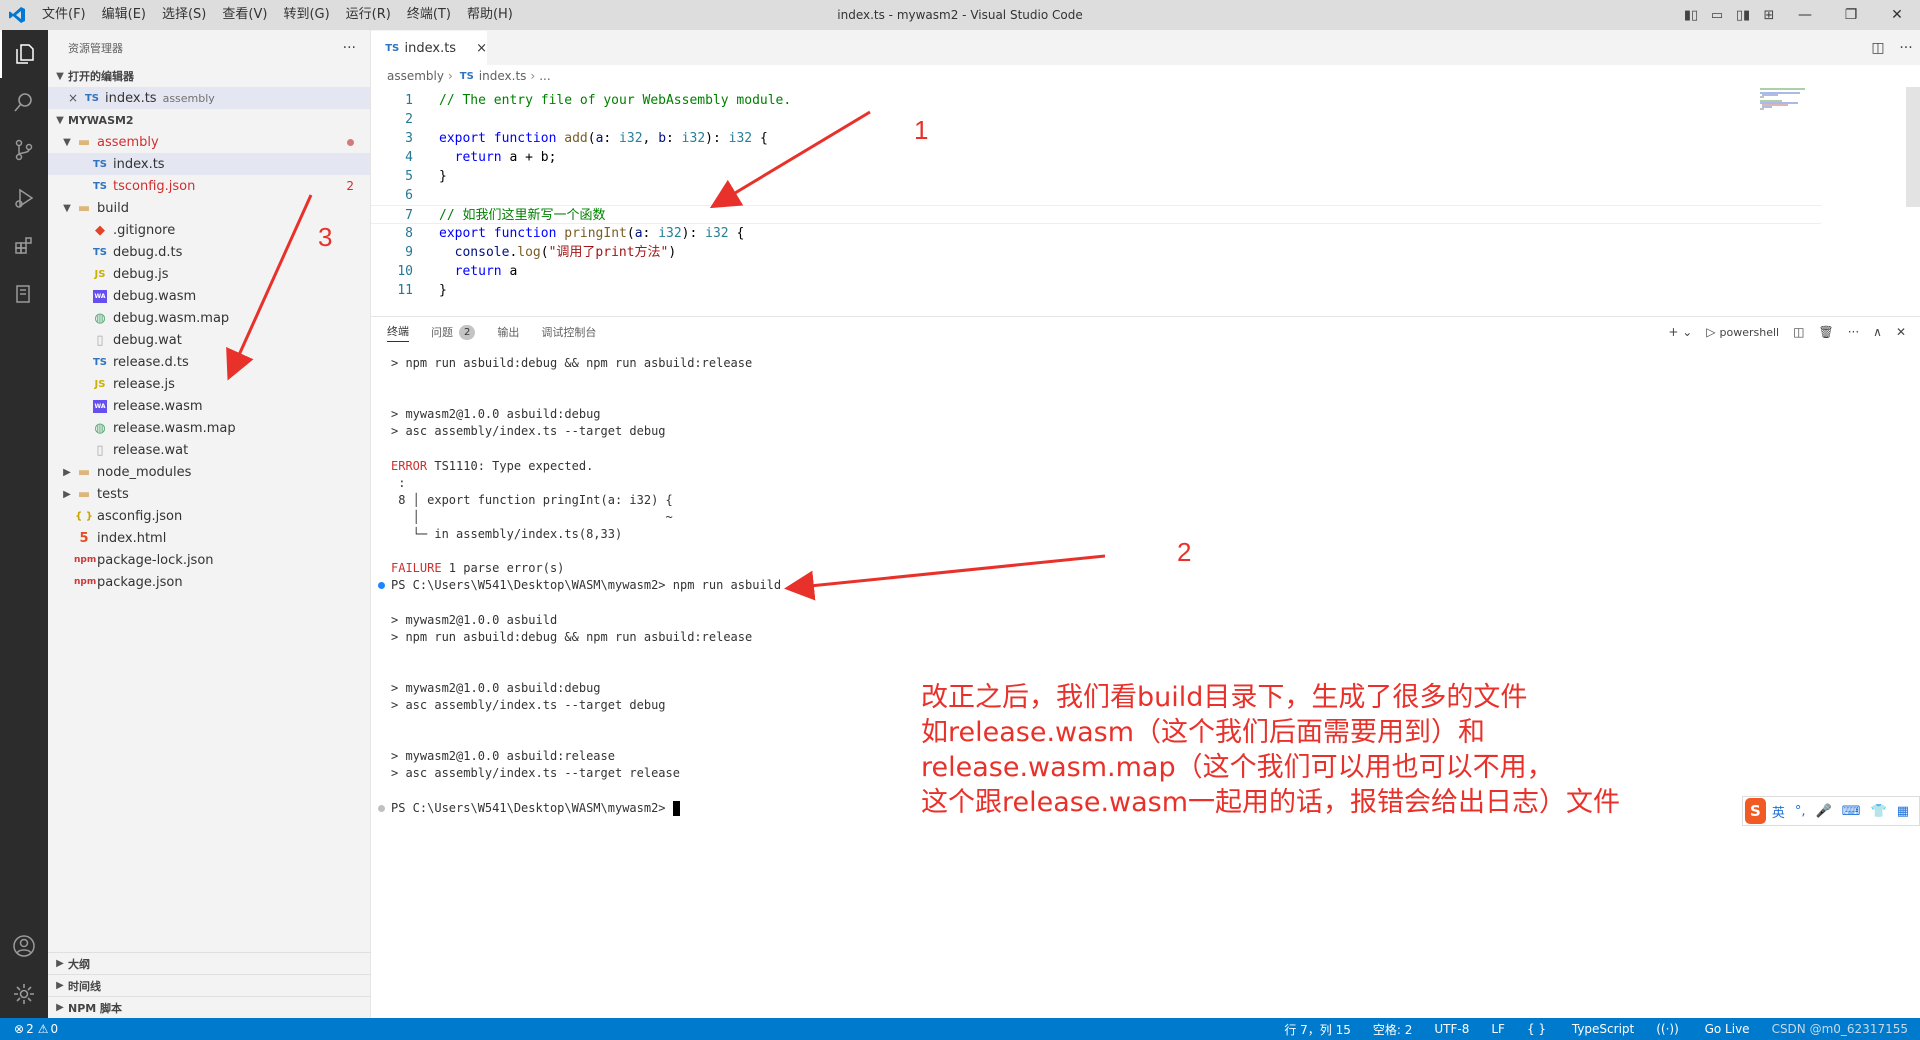 This screenshot has height=1040, width=1920. I want to click on code-token: ,, so click(650, 138).